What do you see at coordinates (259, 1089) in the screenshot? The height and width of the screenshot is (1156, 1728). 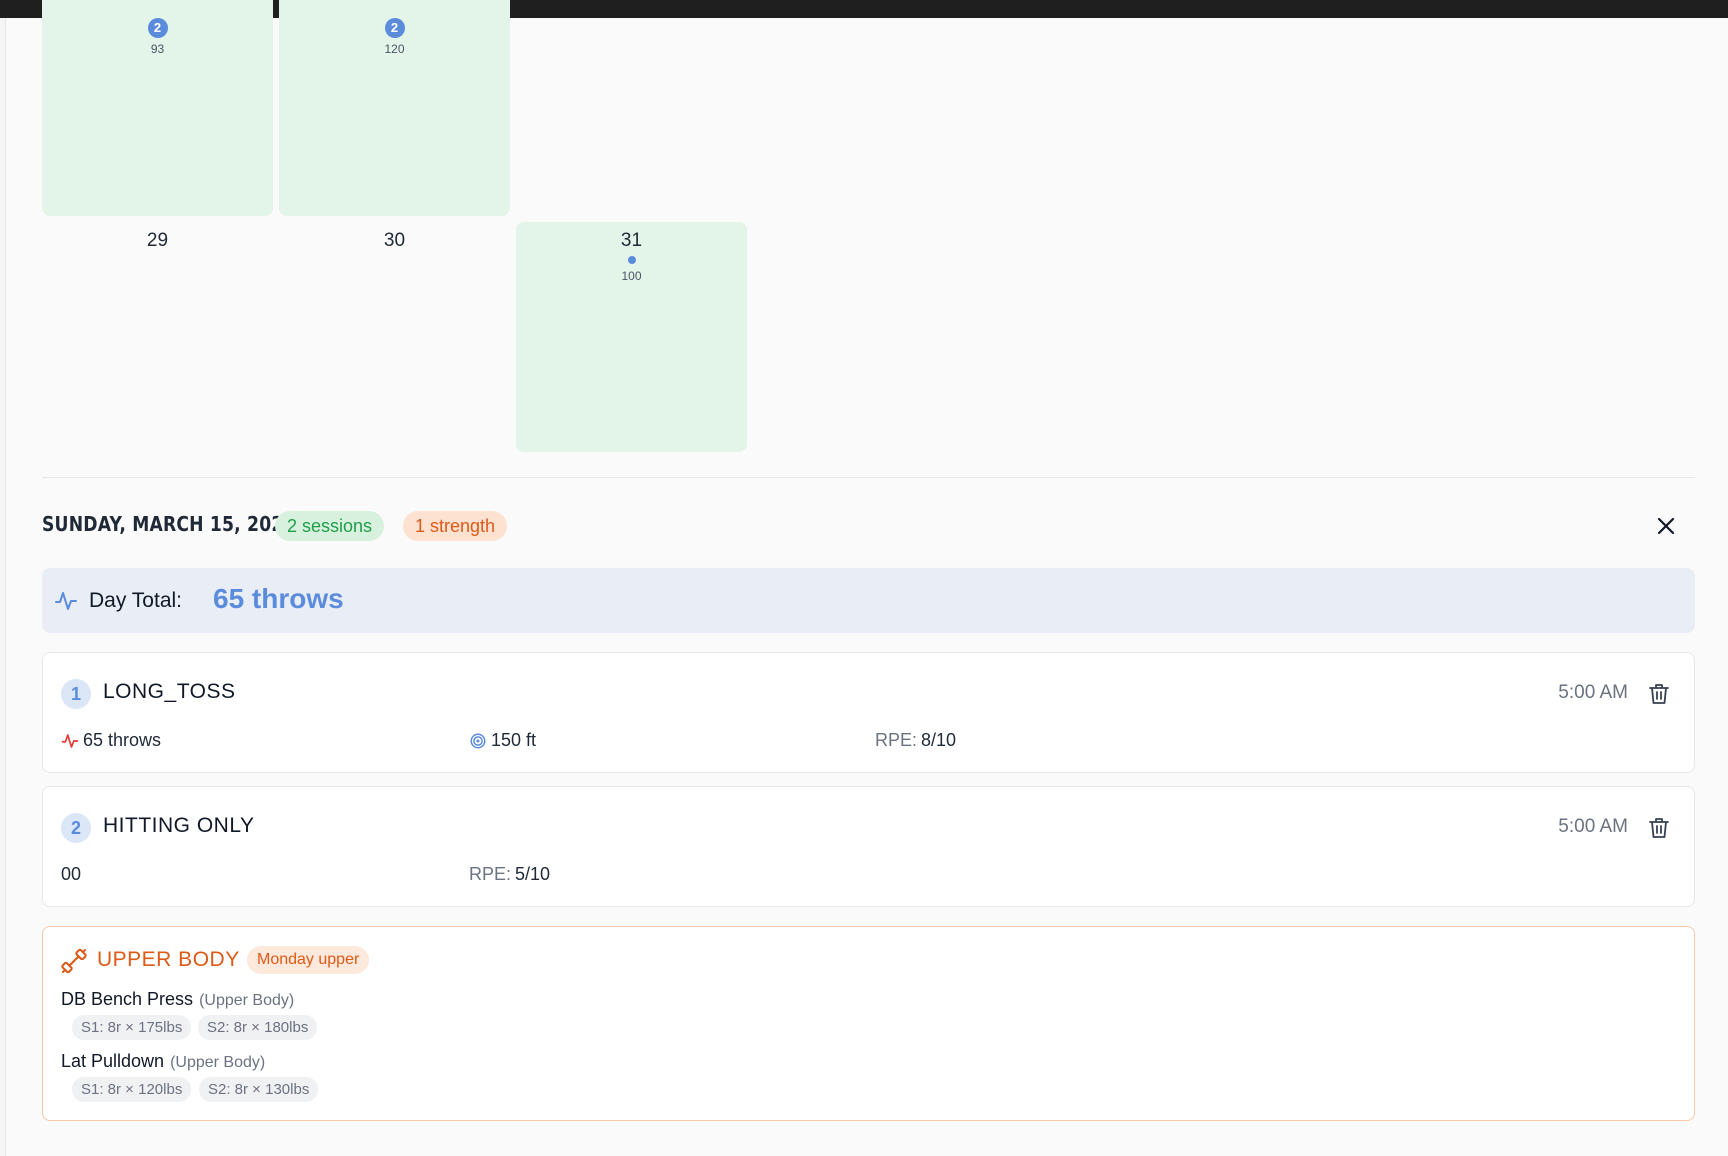 I see `set-chip: S2: 8r × 130lbs` at bounding box center [259, 1089].